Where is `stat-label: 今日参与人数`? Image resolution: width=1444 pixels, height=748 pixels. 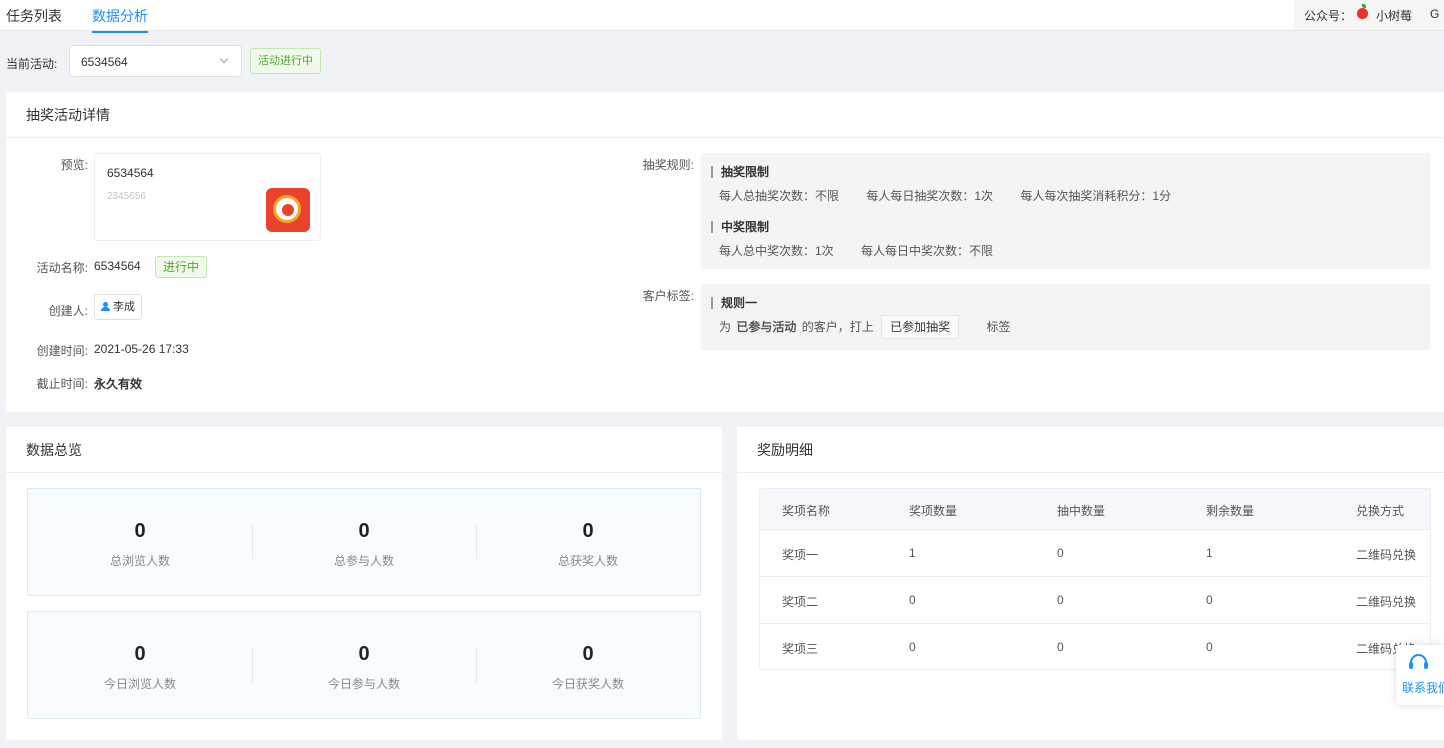
stat-label: 今日参与人数 is located at coordinates (363, 684).